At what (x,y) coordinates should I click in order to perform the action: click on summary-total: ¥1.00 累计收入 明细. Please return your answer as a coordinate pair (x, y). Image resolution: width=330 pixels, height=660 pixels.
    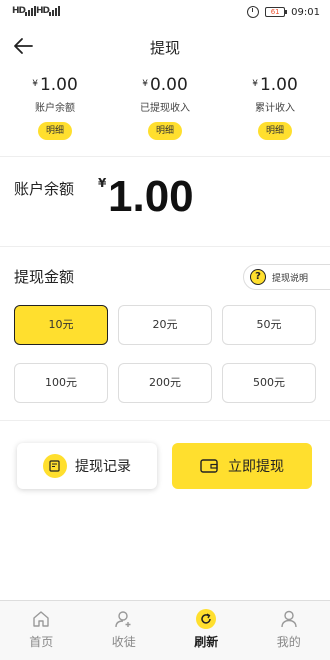
    Looking at the image, I should click on (275, 110).